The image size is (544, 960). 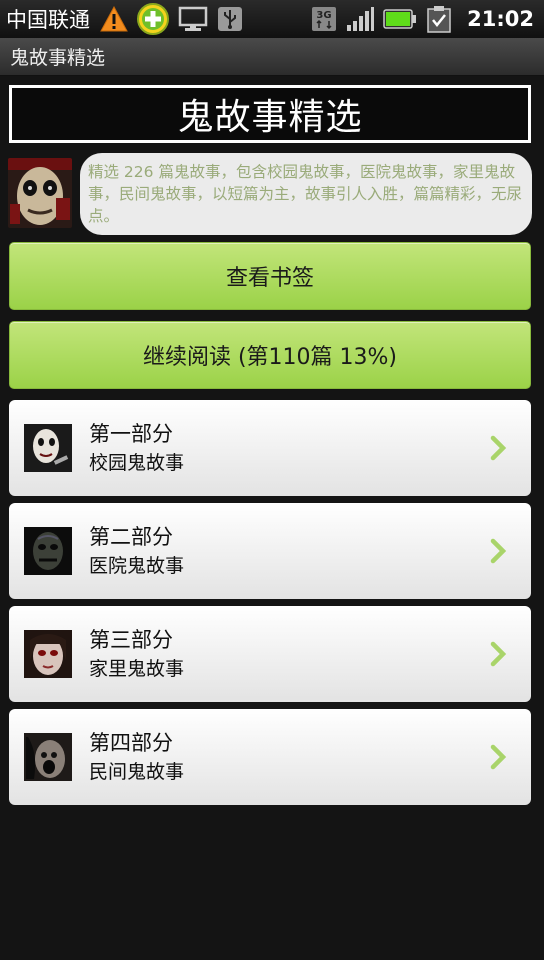 I want to click on clipboard-check-icon, so click(x=439, y=19).